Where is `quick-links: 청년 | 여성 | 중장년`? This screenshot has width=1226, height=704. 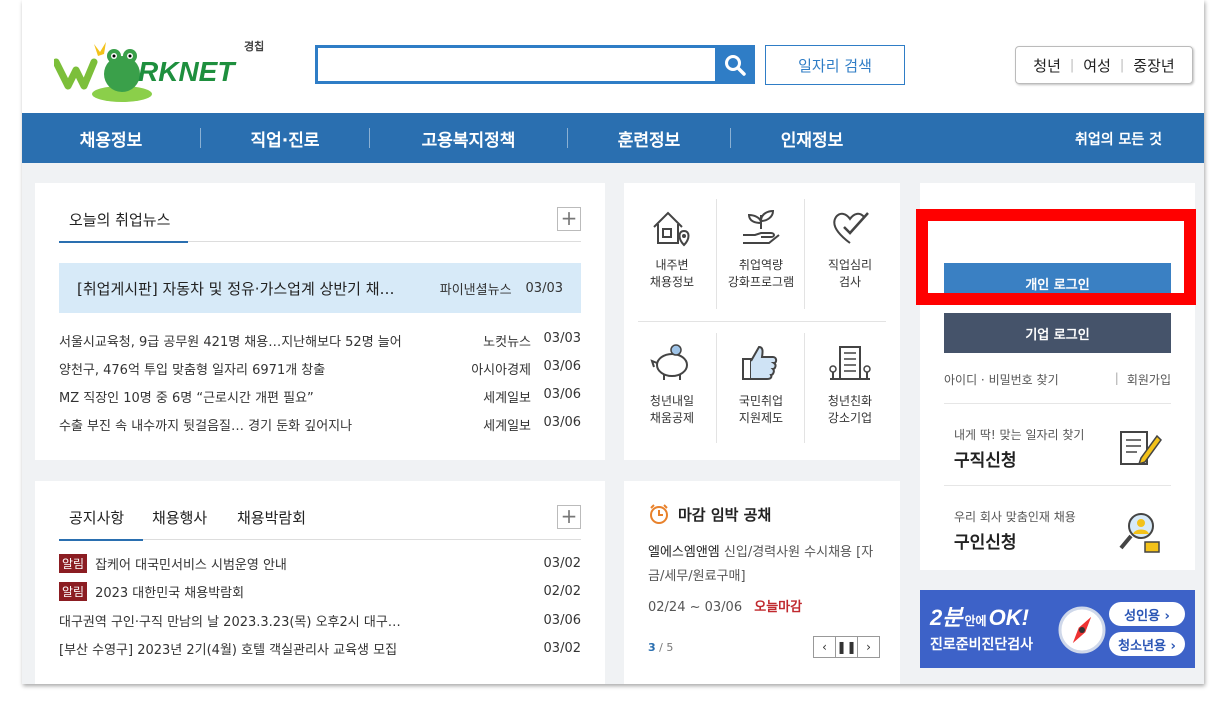
quick-links: 청년 | 여성 | 중장년 is located at coordinates (1104, 65).